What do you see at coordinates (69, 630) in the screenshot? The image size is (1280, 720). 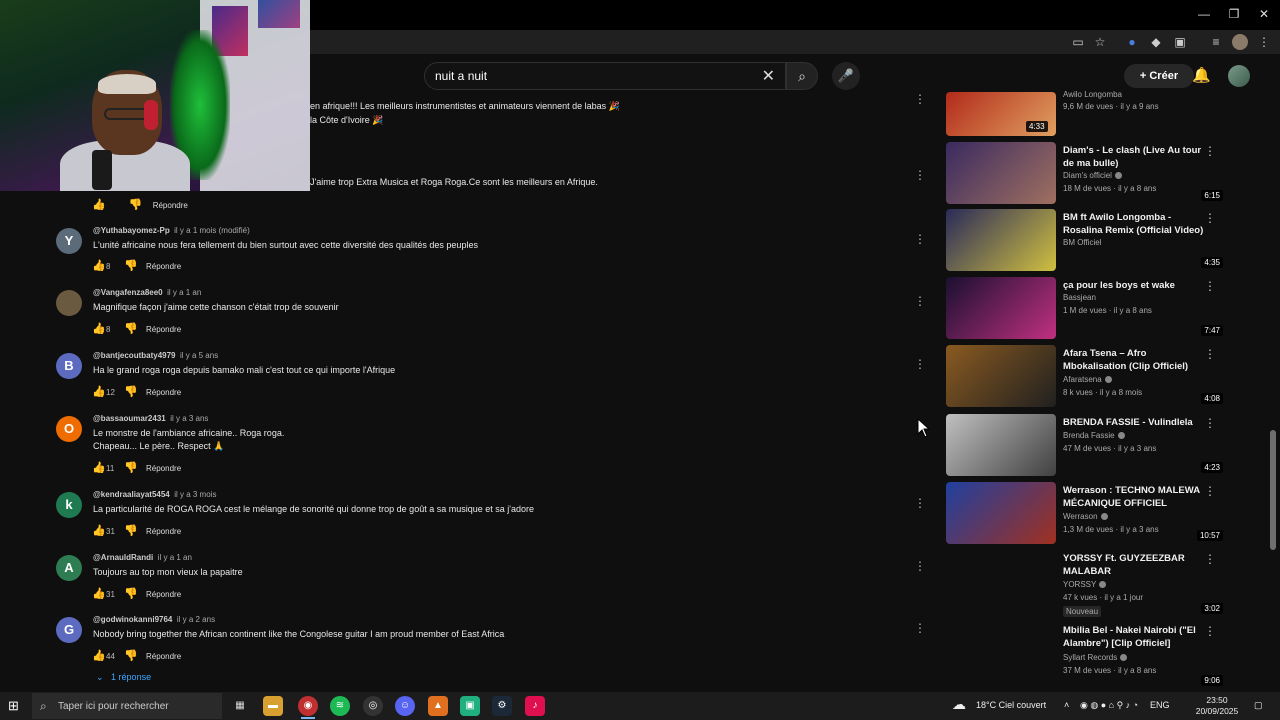 I see `comment-avatar: G` at bounding box center [69, 630].